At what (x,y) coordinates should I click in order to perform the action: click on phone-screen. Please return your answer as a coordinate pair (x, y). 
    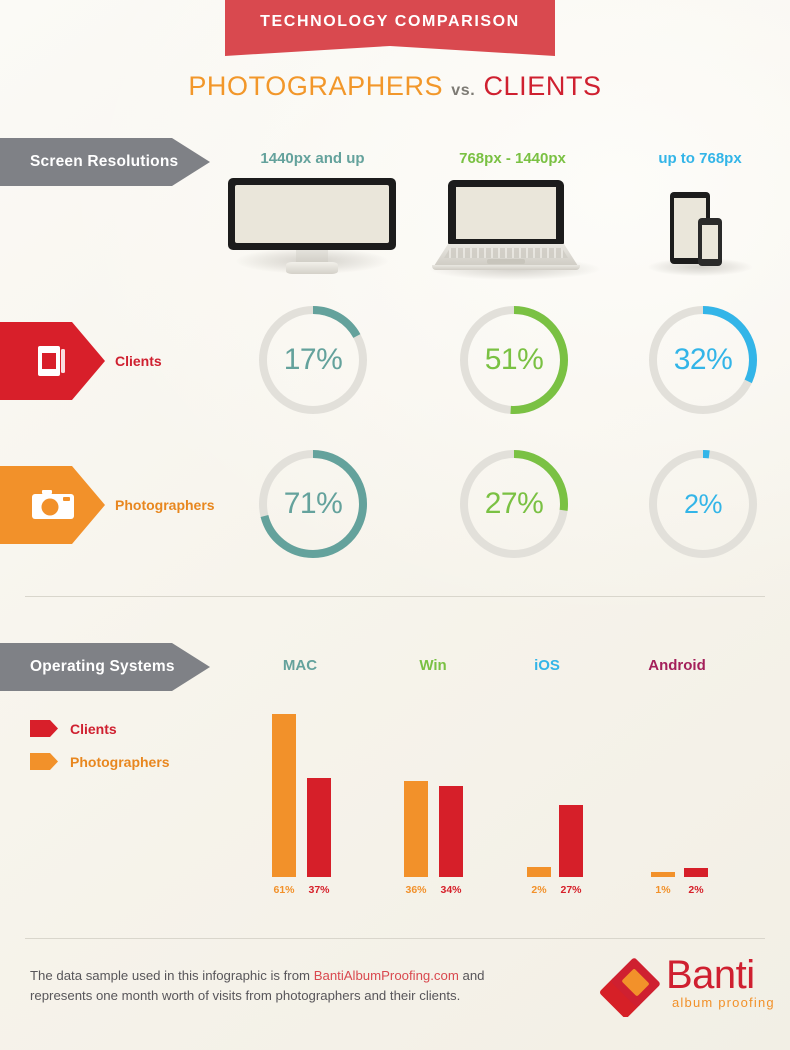
    Looking at the image, I should click on (710, 242).